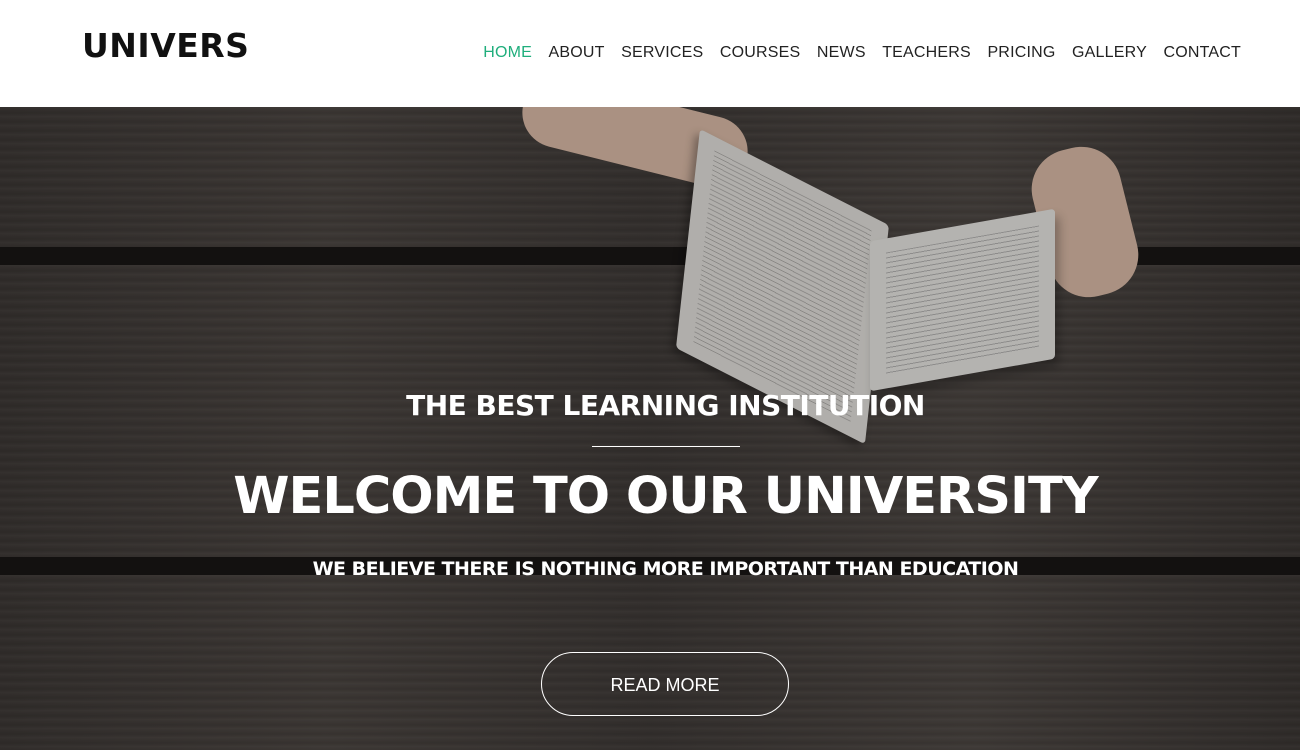 The width and height of the screenshot is (1300, 750). Describe the element at coordinates (662, 53) in the screenshot. I see `nav-item-services: SERVICES` at that location.